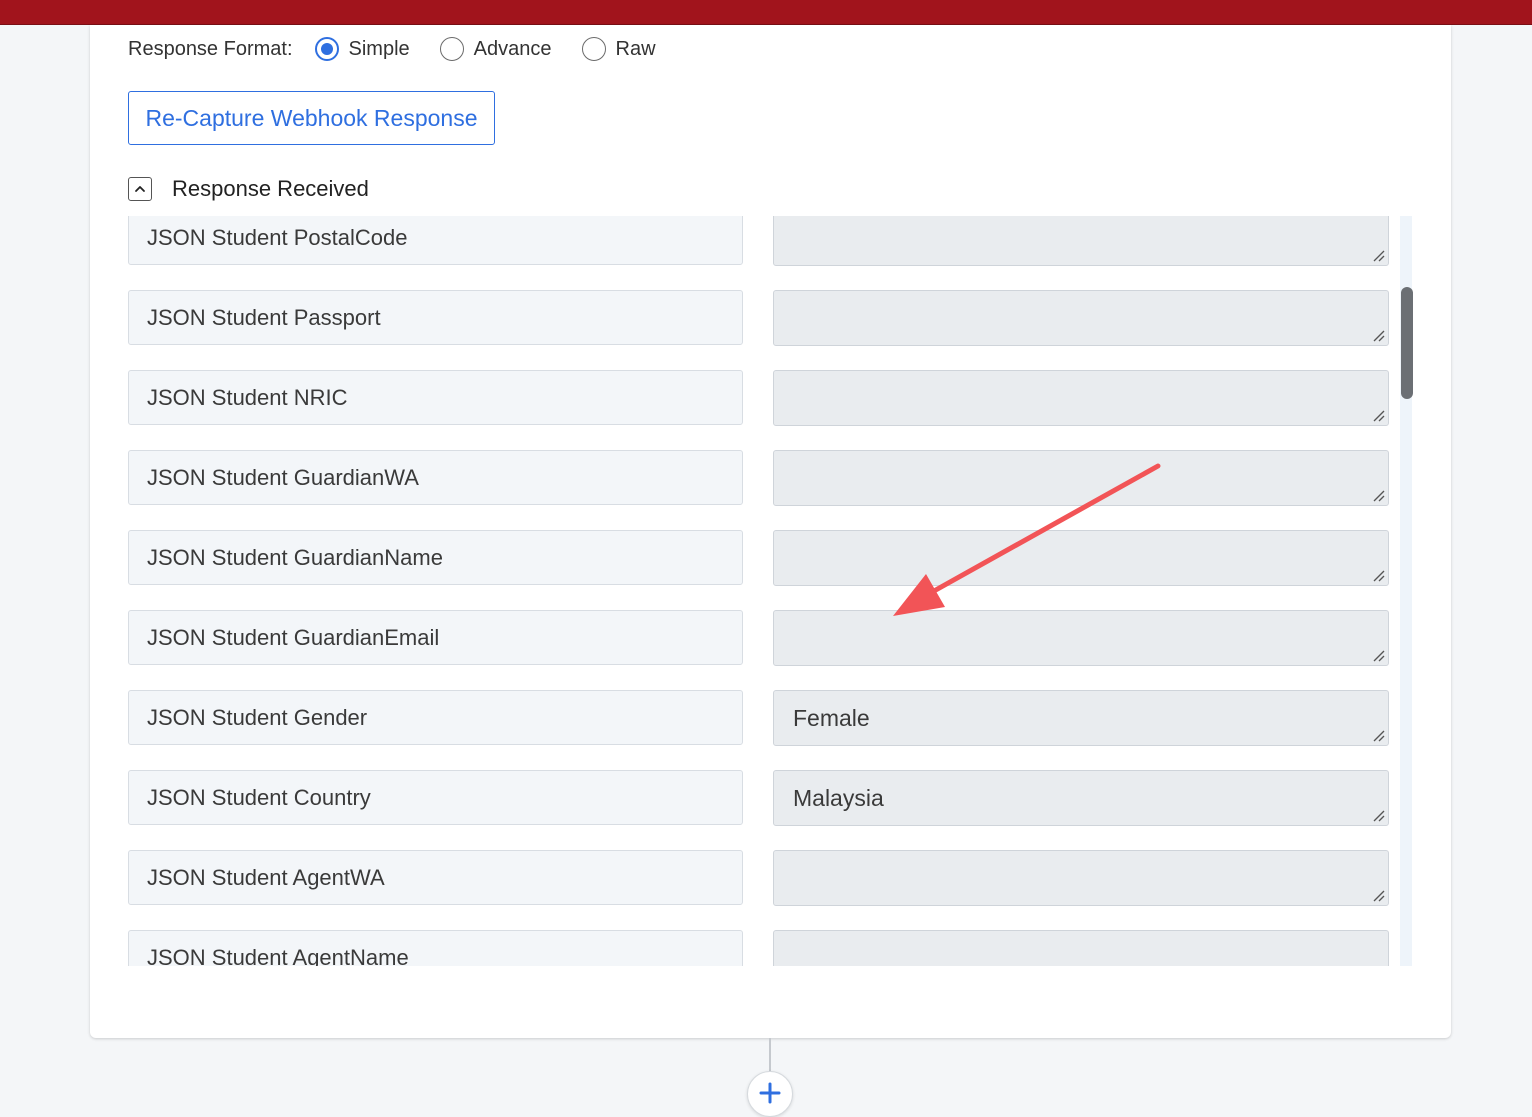 Image resolution: width=1532 pixels, height=1117 pixels. Describe the element at coordinates (435, 717) in the screenshot. I see `field-name-input: JSON Student Gender` at that location.